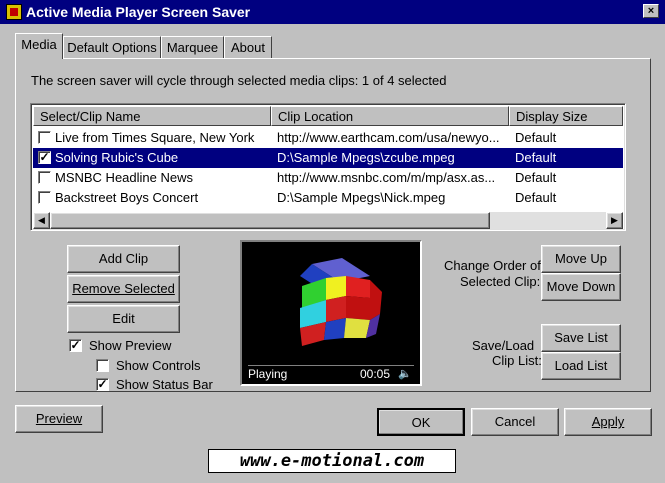 This screenshot has width=665, height=483. What do you see at coordinates (75, 345) in the screenshot?
I see `show-preview-checkbox: ✓` at bounding box center [75, 345].